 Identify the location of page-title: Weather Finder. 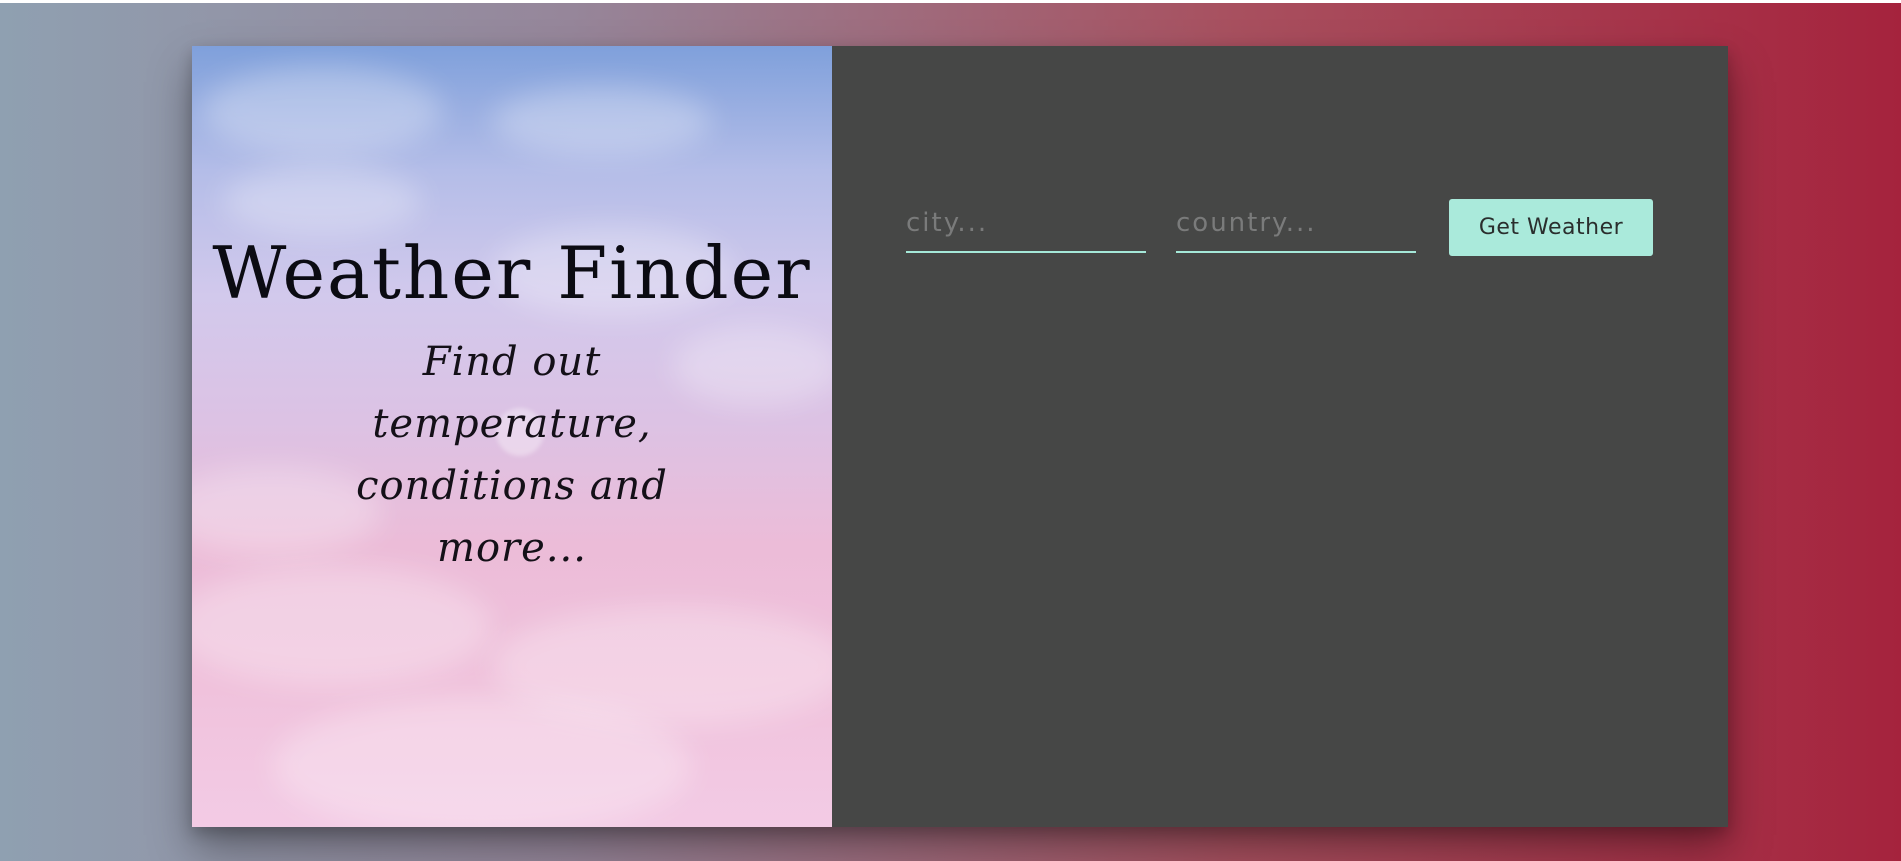
(512, 272).